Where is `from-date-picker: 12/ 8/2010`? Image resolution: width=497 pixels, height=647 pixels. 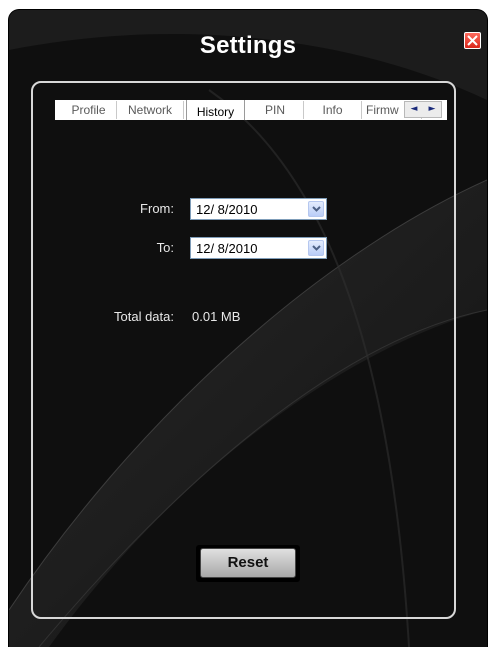
from-date-picker: 12/ 8/2010 is located at coordinates (258, 209).